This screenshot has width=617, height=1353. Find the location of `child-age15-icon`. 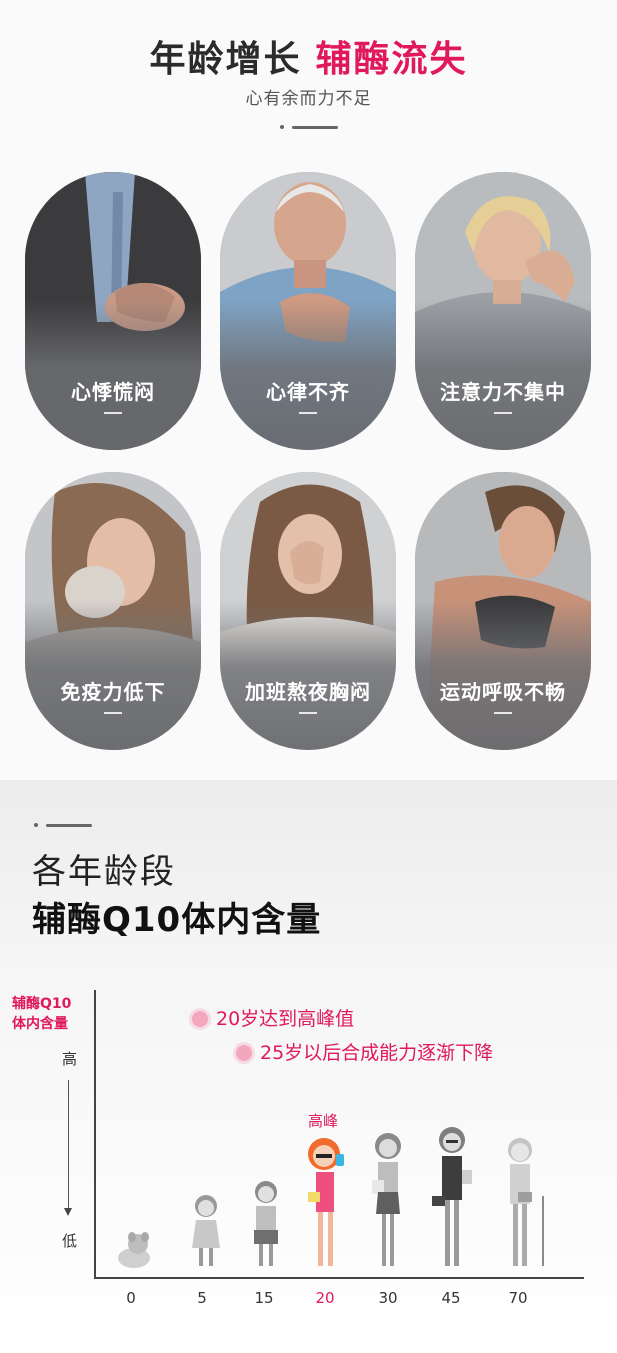

child-age15-icon is located at coordinates (266, 1223).